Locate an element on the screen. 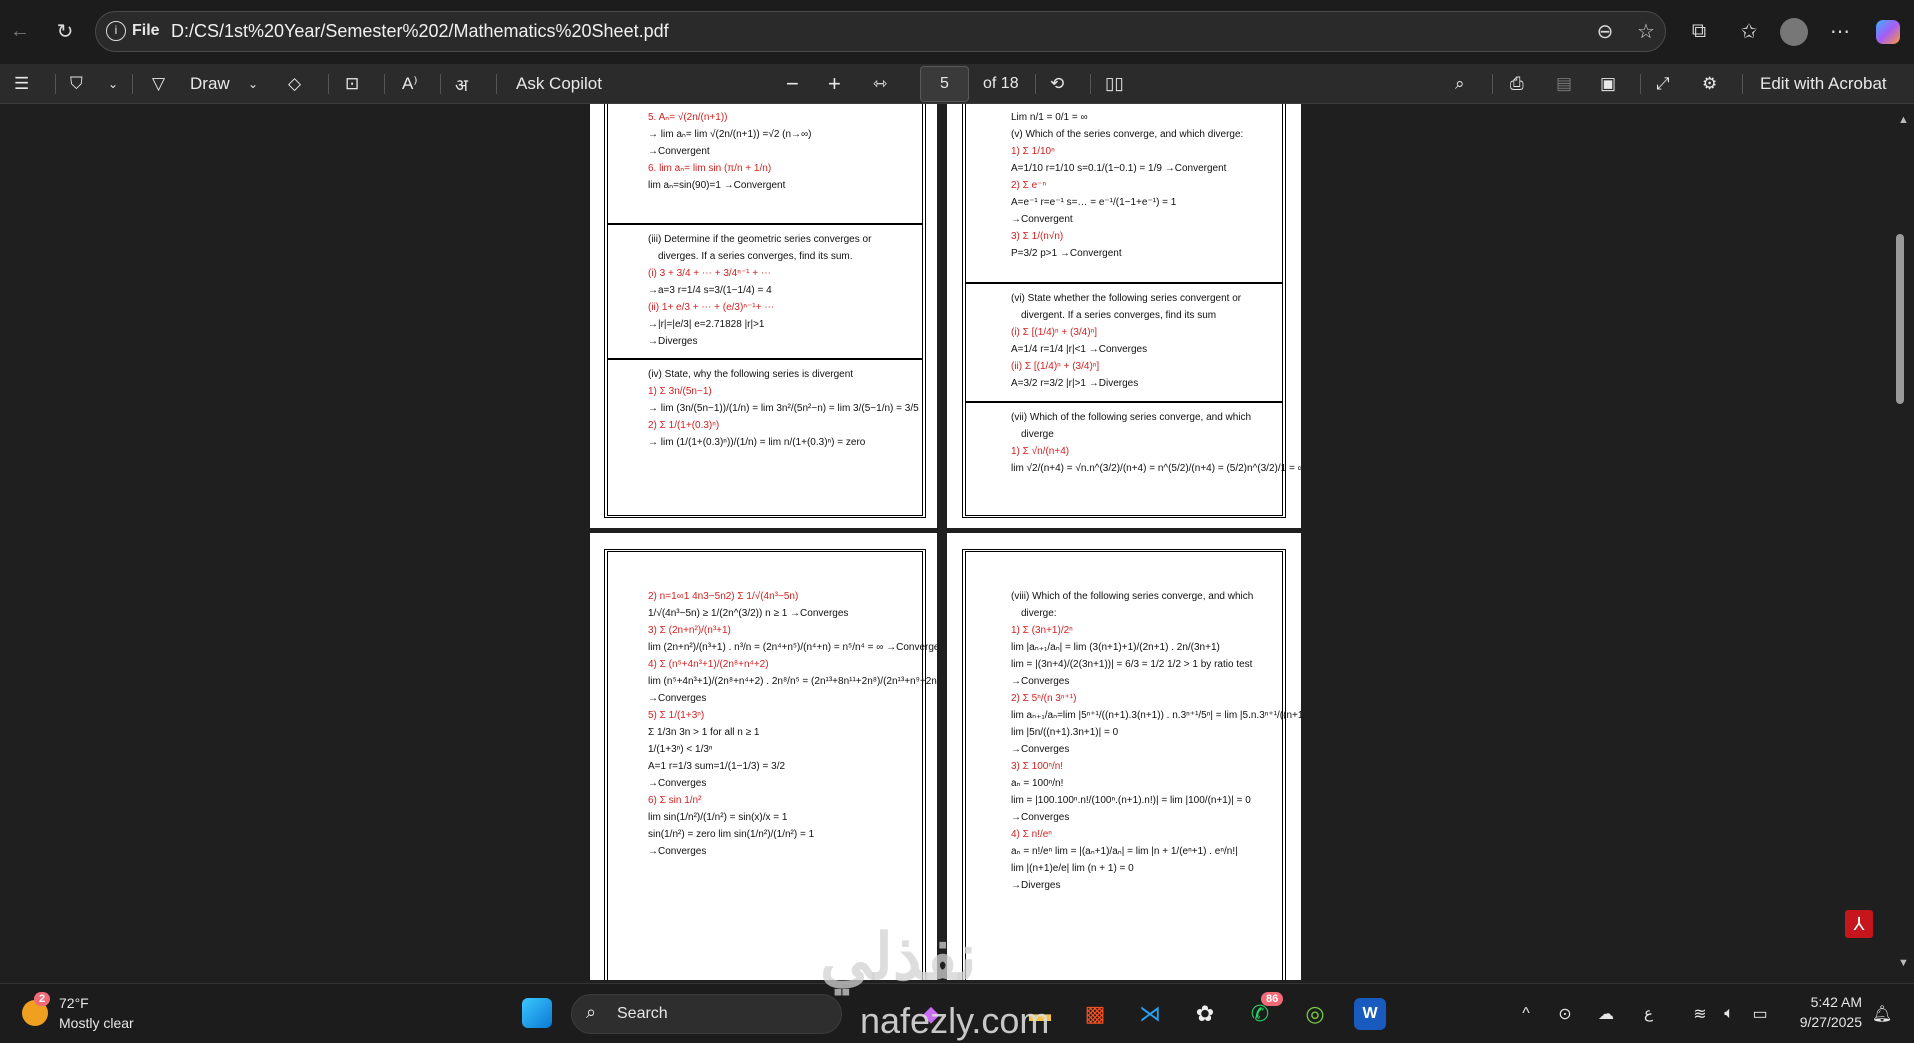 The image size is (1914, 1043). page-number-input: 5 is located at coordinates (944, 84).